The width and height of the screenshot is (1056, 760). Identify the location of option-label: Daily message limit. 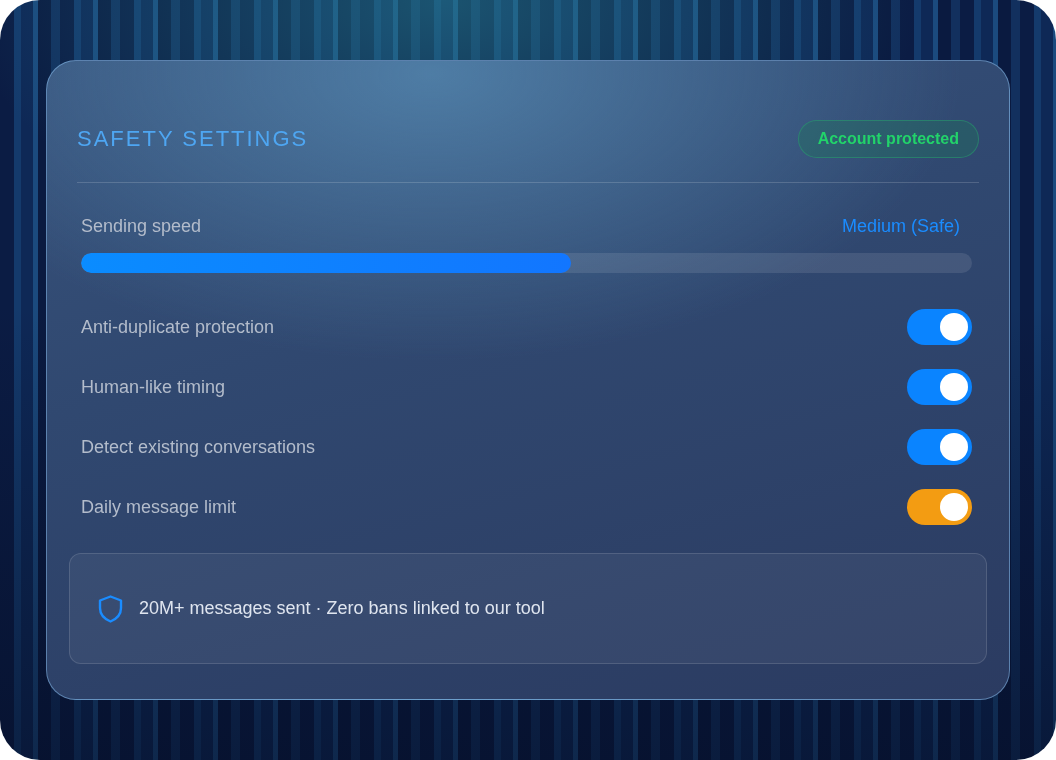
(159, 507).